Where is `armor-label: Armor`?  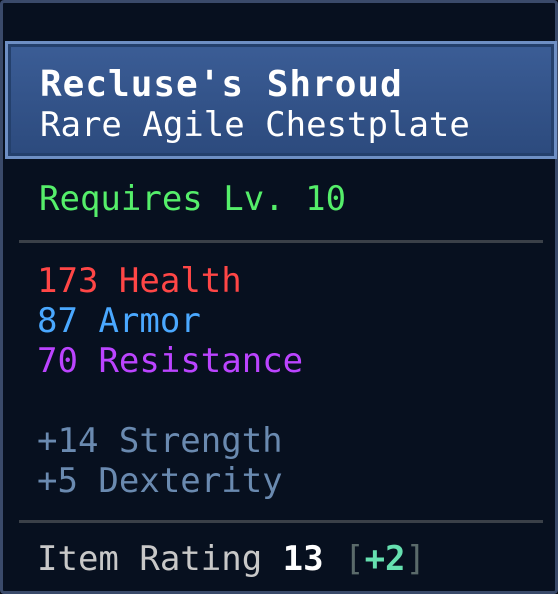 armor-label: Armor is located at coordinates (149, 321).